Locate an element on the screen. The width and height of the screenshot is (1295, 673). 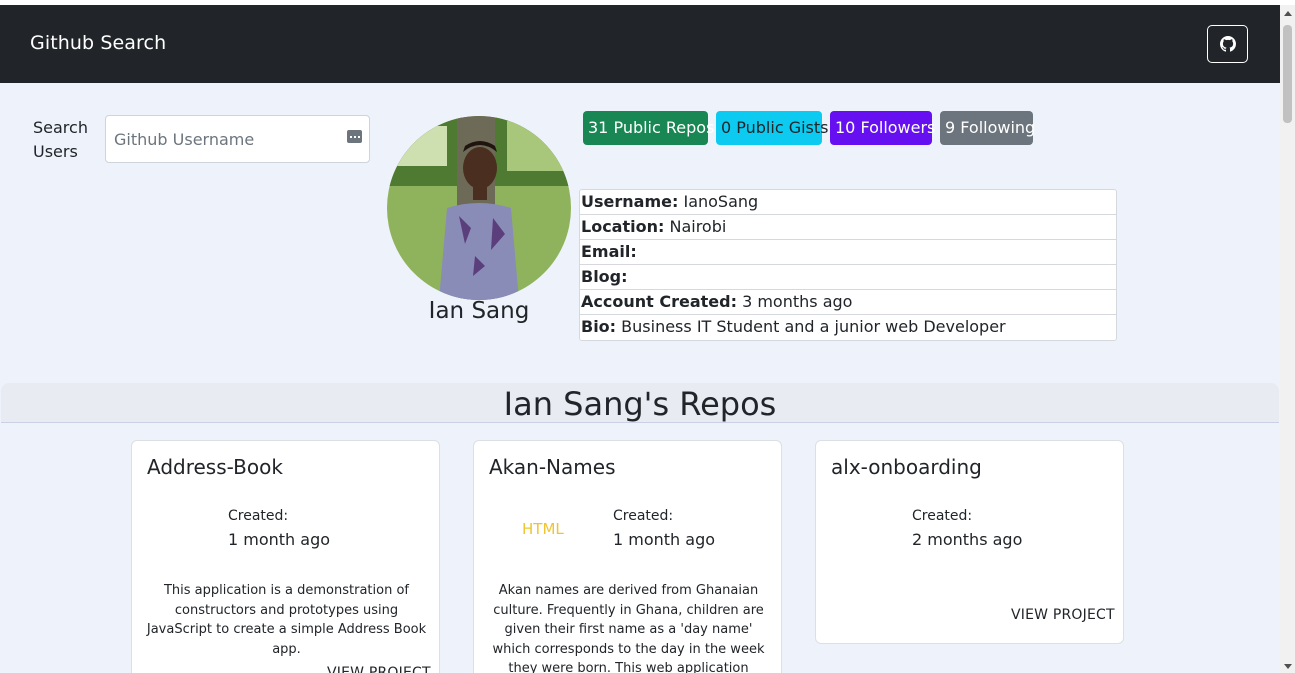
avatar-photo is located at coordinates (479, 208).